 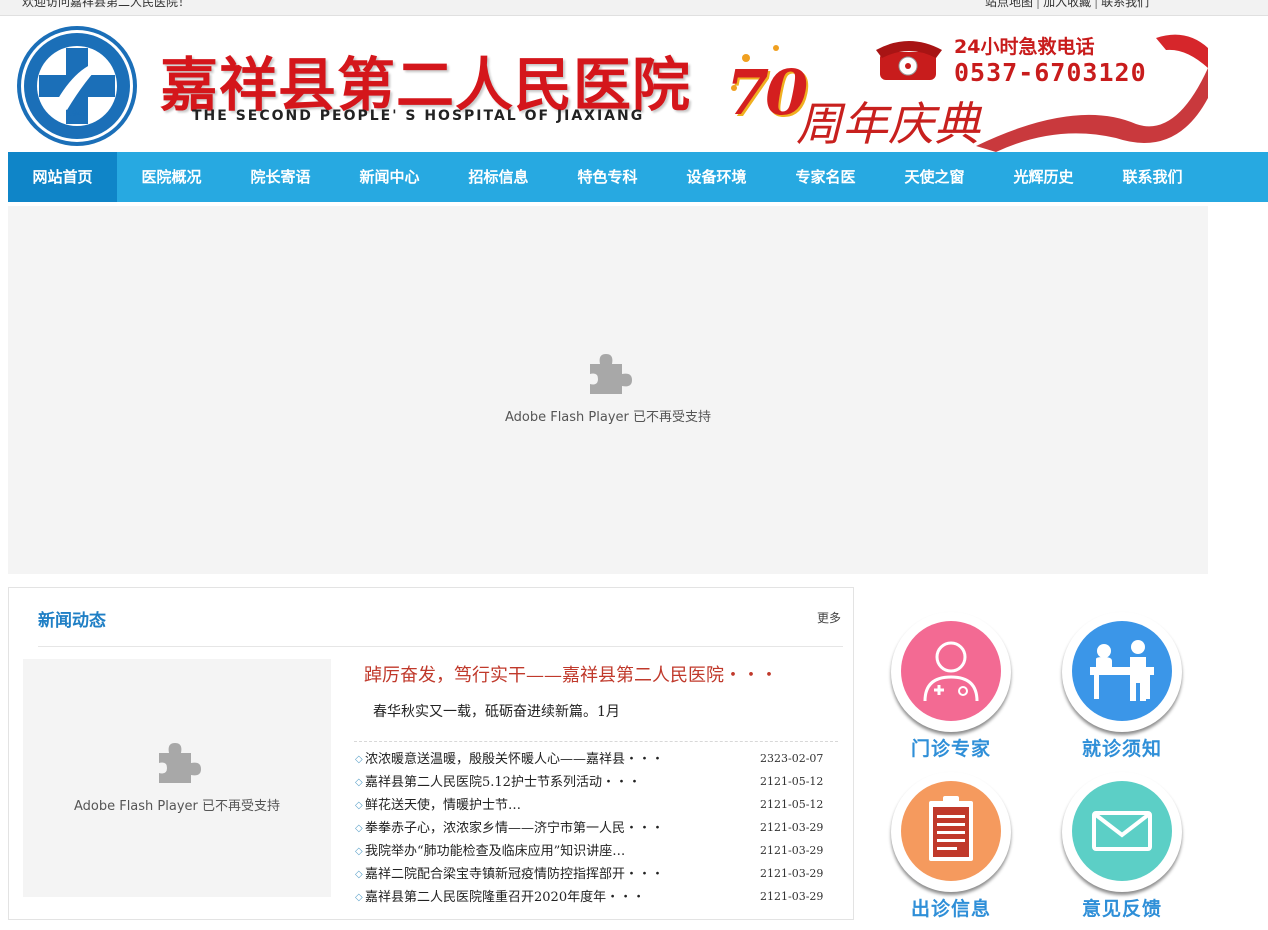 I want to click on consultation-icon, so click(x=1122, y=670).